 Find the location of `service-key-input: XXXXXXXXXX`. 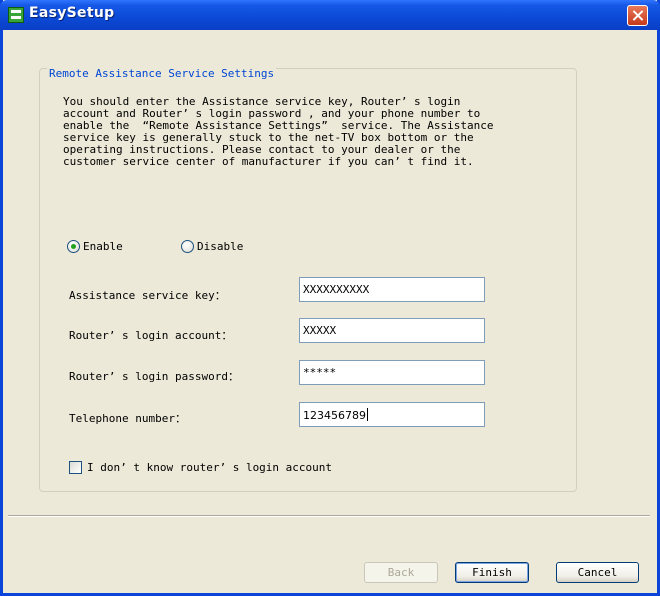

service-key-input: XXXXXXXXXX is located at coordinates (392, 289).